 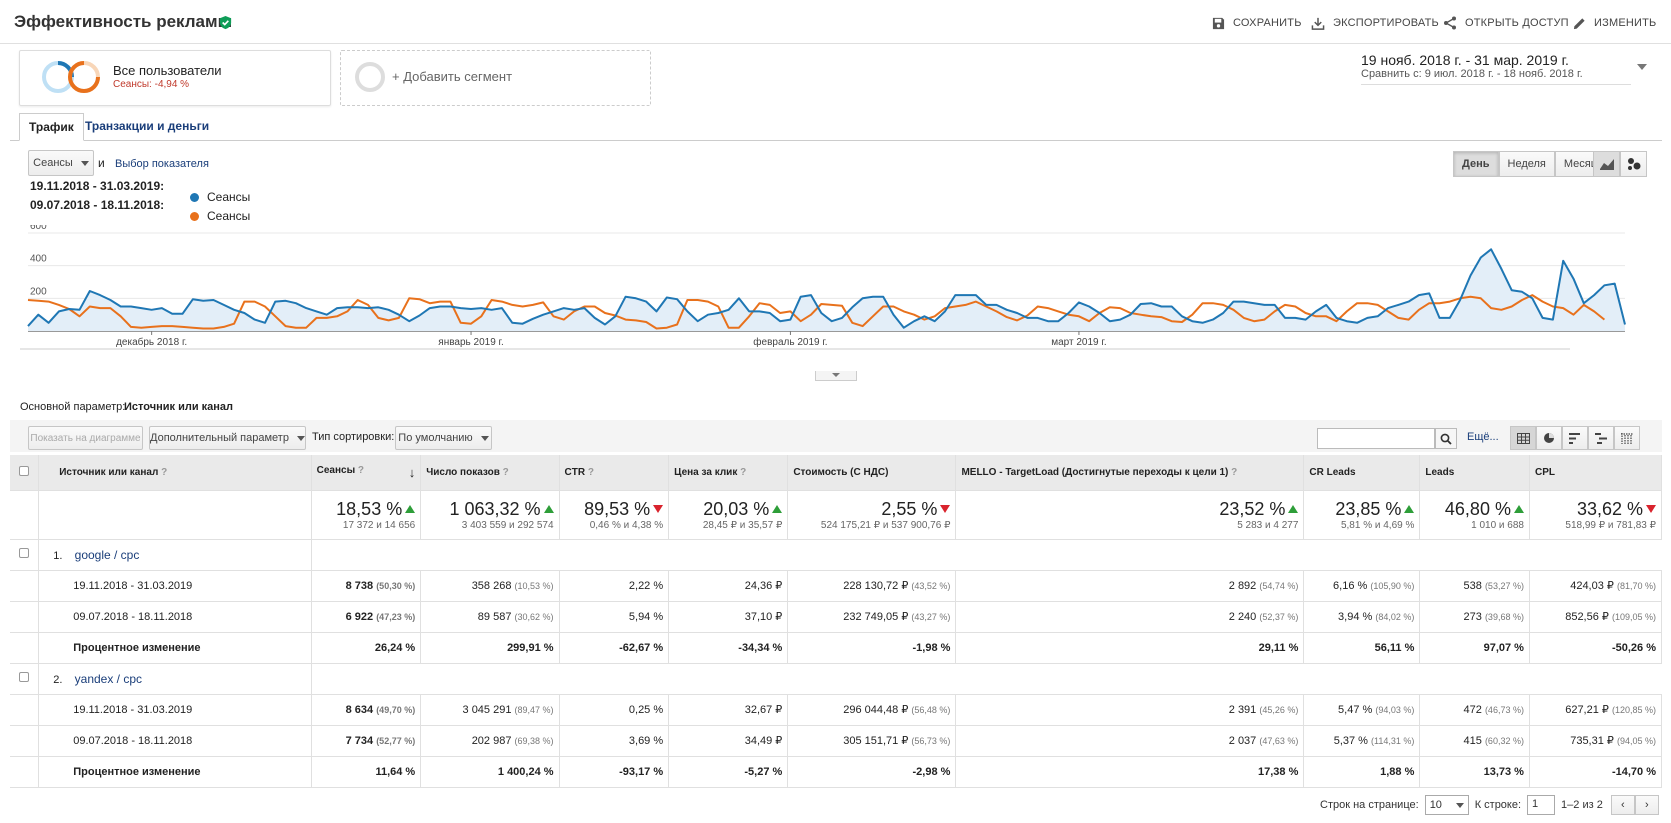 What do you see at coordinates (1627, 438) in the screenshot?
I see `view-pivot-button` at bounding box center [1627, 438].